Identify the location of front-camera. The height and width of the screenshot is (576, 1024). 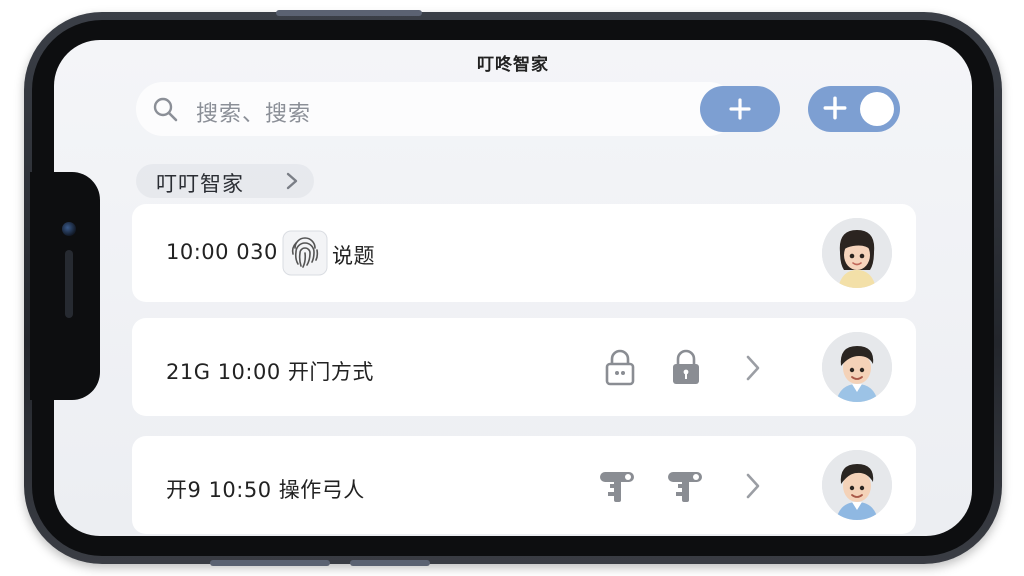
(69, 229).